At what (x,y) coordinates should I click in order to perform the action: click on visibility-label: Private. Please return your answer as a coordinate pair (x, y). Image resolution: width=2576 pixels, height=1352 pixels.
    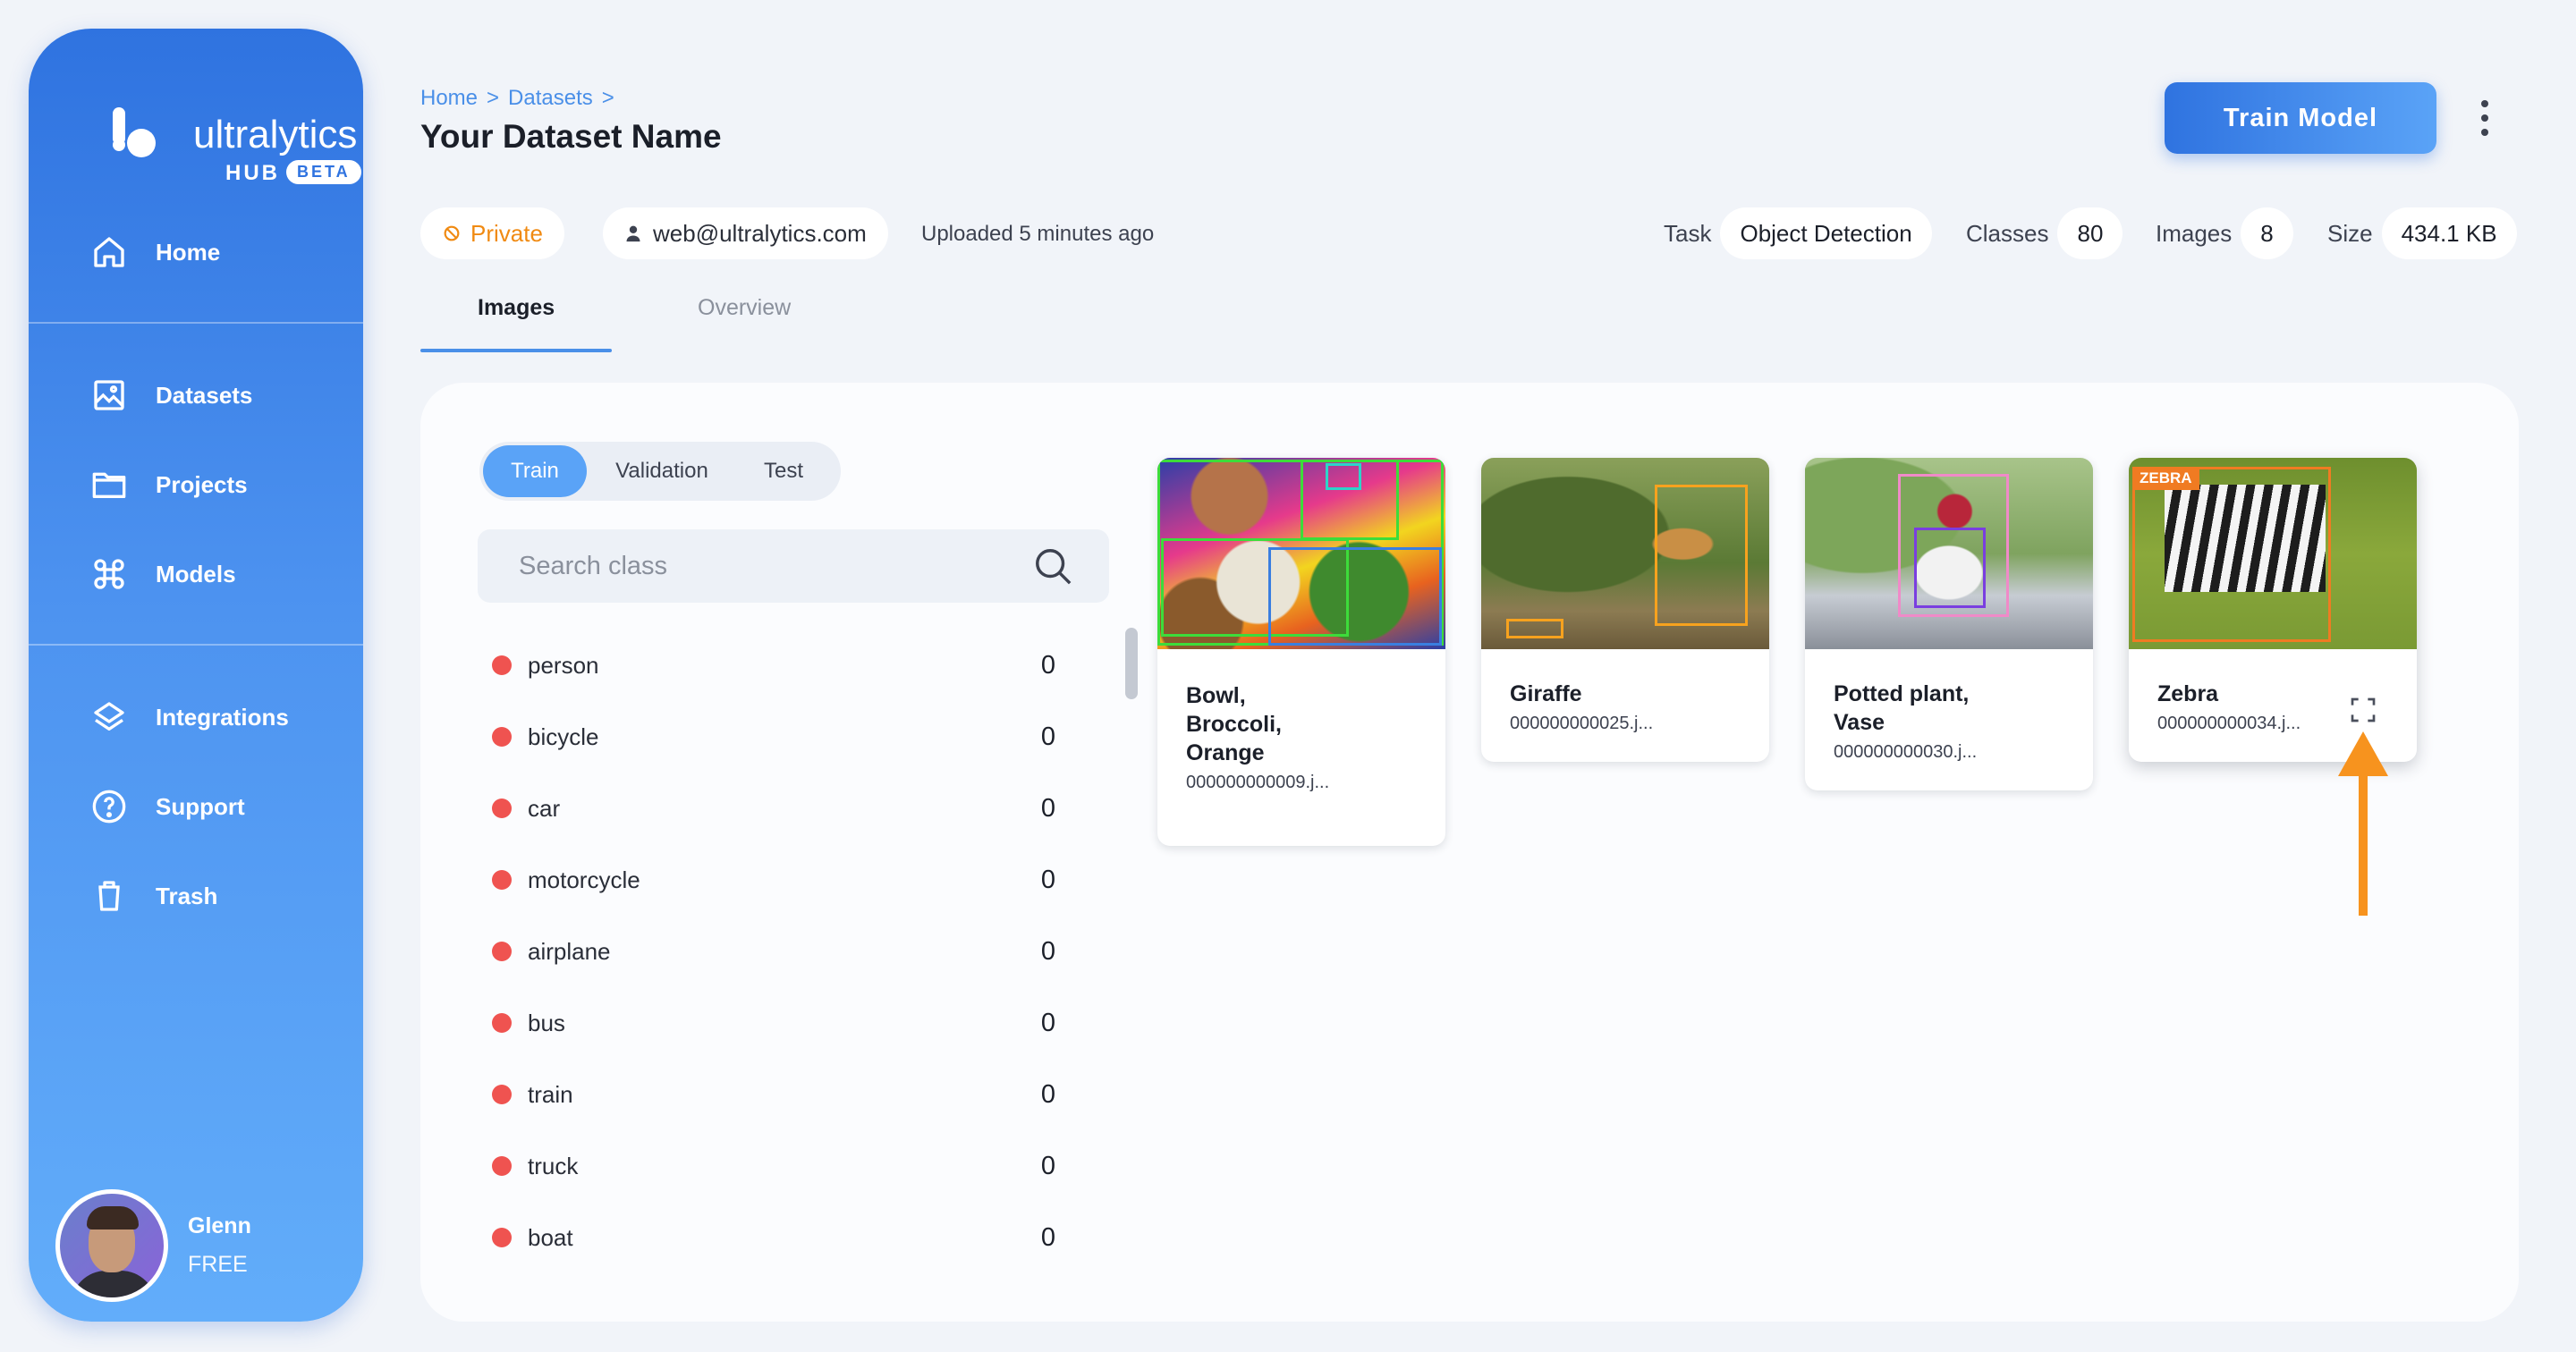
    Looking at the image, I should click on (506, 233).